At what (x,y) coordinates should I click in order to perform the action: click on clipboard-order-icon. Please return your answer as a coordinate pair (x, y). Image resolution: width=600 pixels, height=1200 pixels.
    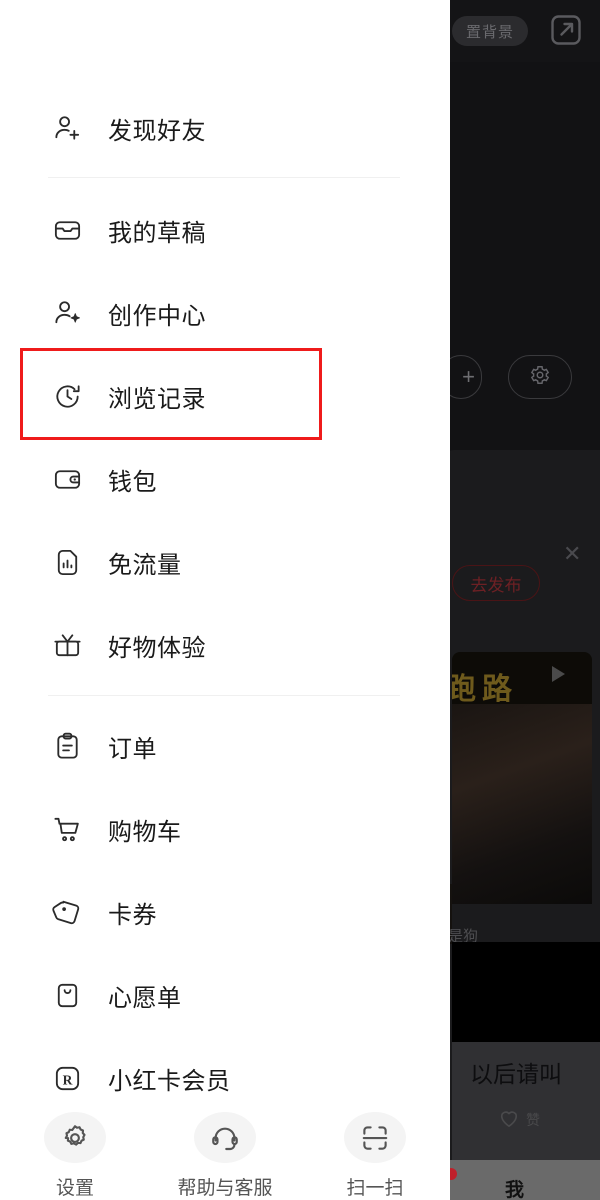
    Looking at the image, I should click on (67, 746).